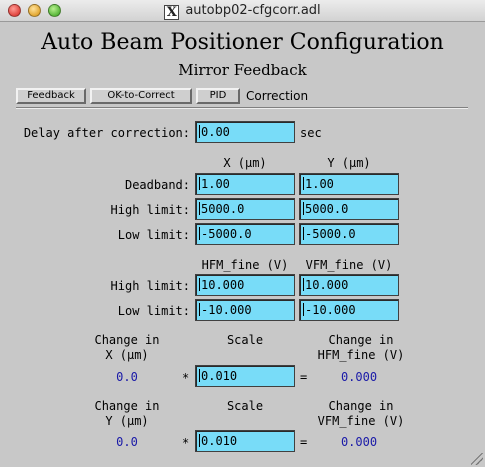 The height and width of the screenshot is (467, 485). I want to click on col-header-x: X (µm), so click(245, 163).